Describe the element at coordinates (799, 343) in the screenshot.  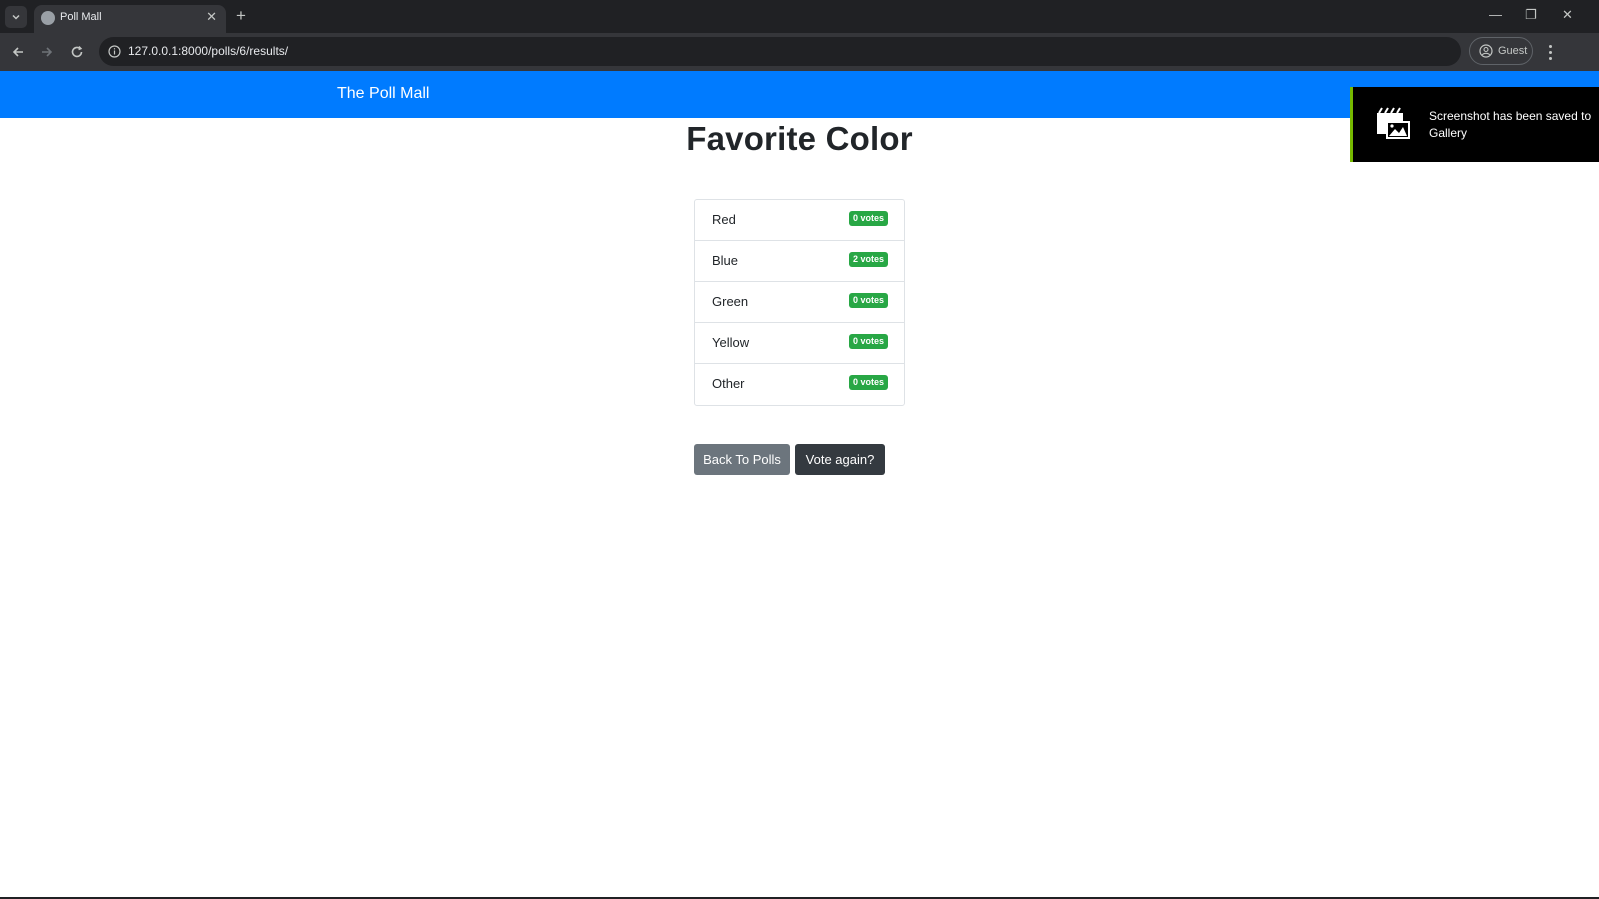
I see `result-row: Yellow 0 votes` at that location.